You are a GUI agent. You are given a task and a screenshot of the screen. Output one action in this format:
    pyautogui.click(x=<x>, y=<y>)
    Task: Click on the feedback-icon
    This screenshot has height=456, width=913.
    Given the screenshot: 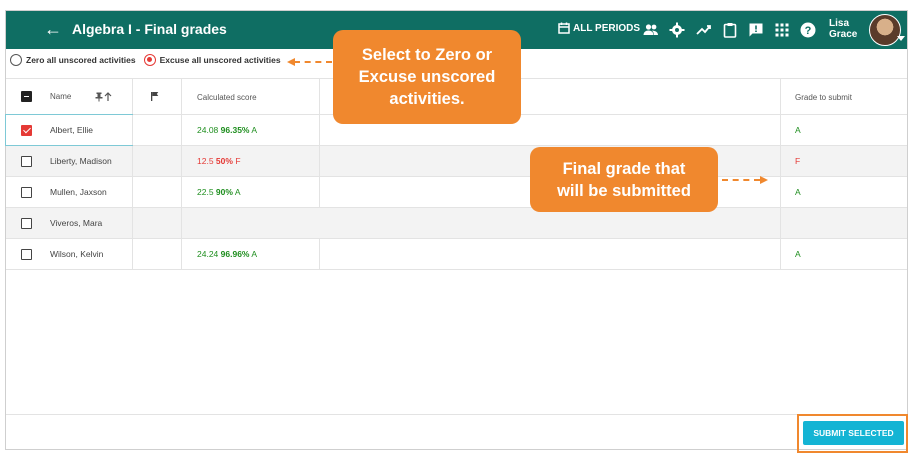 What is the action you would take?
    pyautogui.click(x=756, y=30)
    